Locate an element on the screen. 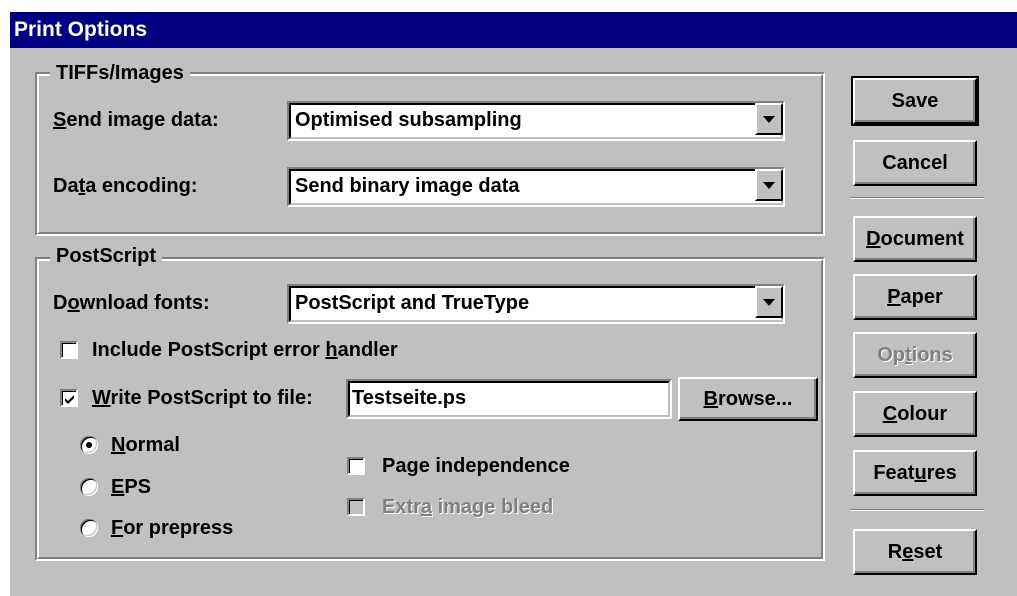 The width and height of the screenshot is (1017, 596). data-encoding-value: Send binary image data is located at coordinates (407, 186).